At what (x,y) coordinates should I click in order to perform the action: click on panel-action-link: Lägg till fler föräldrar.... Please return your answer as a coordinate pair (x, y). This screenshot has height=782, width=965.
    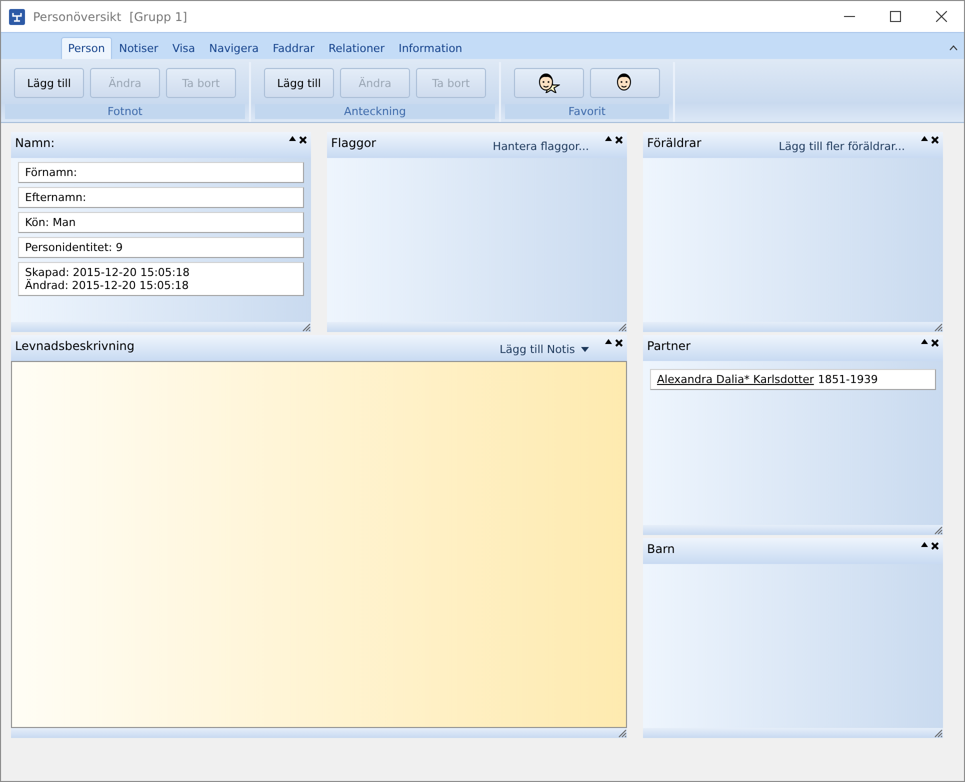
    Looking at the image, I should click on (841, 146).